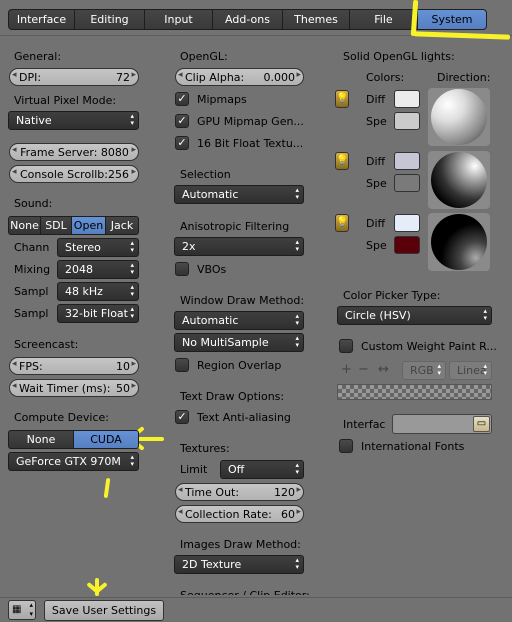 The height and width of the screenshot is (622, 512). Describe the element at coordinates (104, 610) in the screenshot. I see `save-user-settings-button: Save User Settings` at that location.